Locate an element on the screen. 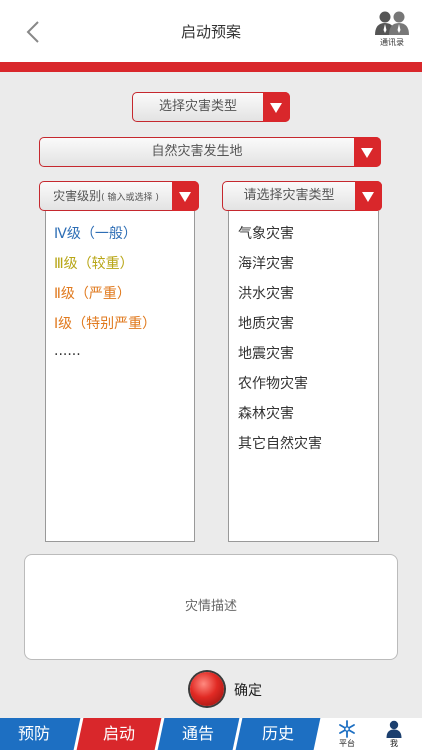 This screenshot has height=750, width=422. category-select: 请选择灾害类型 is located at coordinates (302, 196).